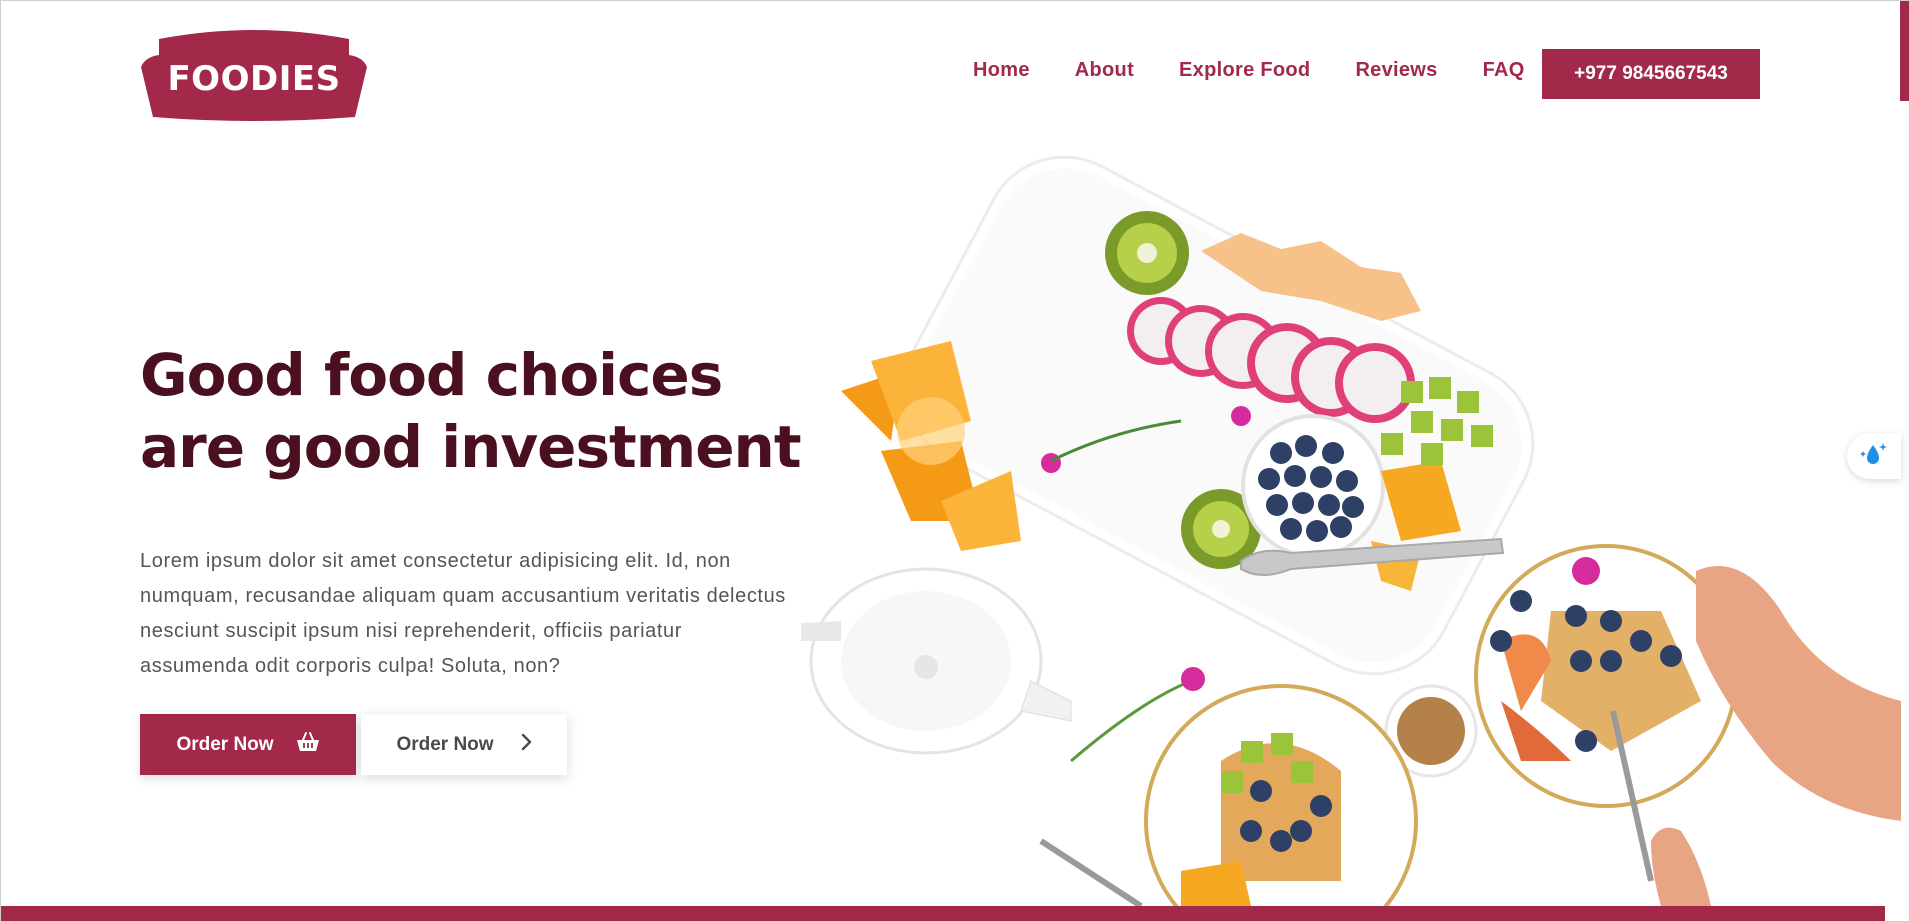  I want to click on teapot, so click(936, 661).